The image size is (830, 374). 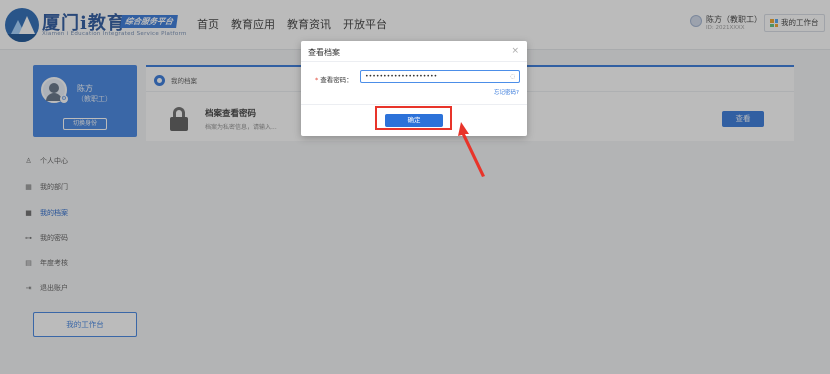 What do you see at coordinates (317, 80) in the screenshot?
I see `required-mark: *` at bounding box center [317, 80].